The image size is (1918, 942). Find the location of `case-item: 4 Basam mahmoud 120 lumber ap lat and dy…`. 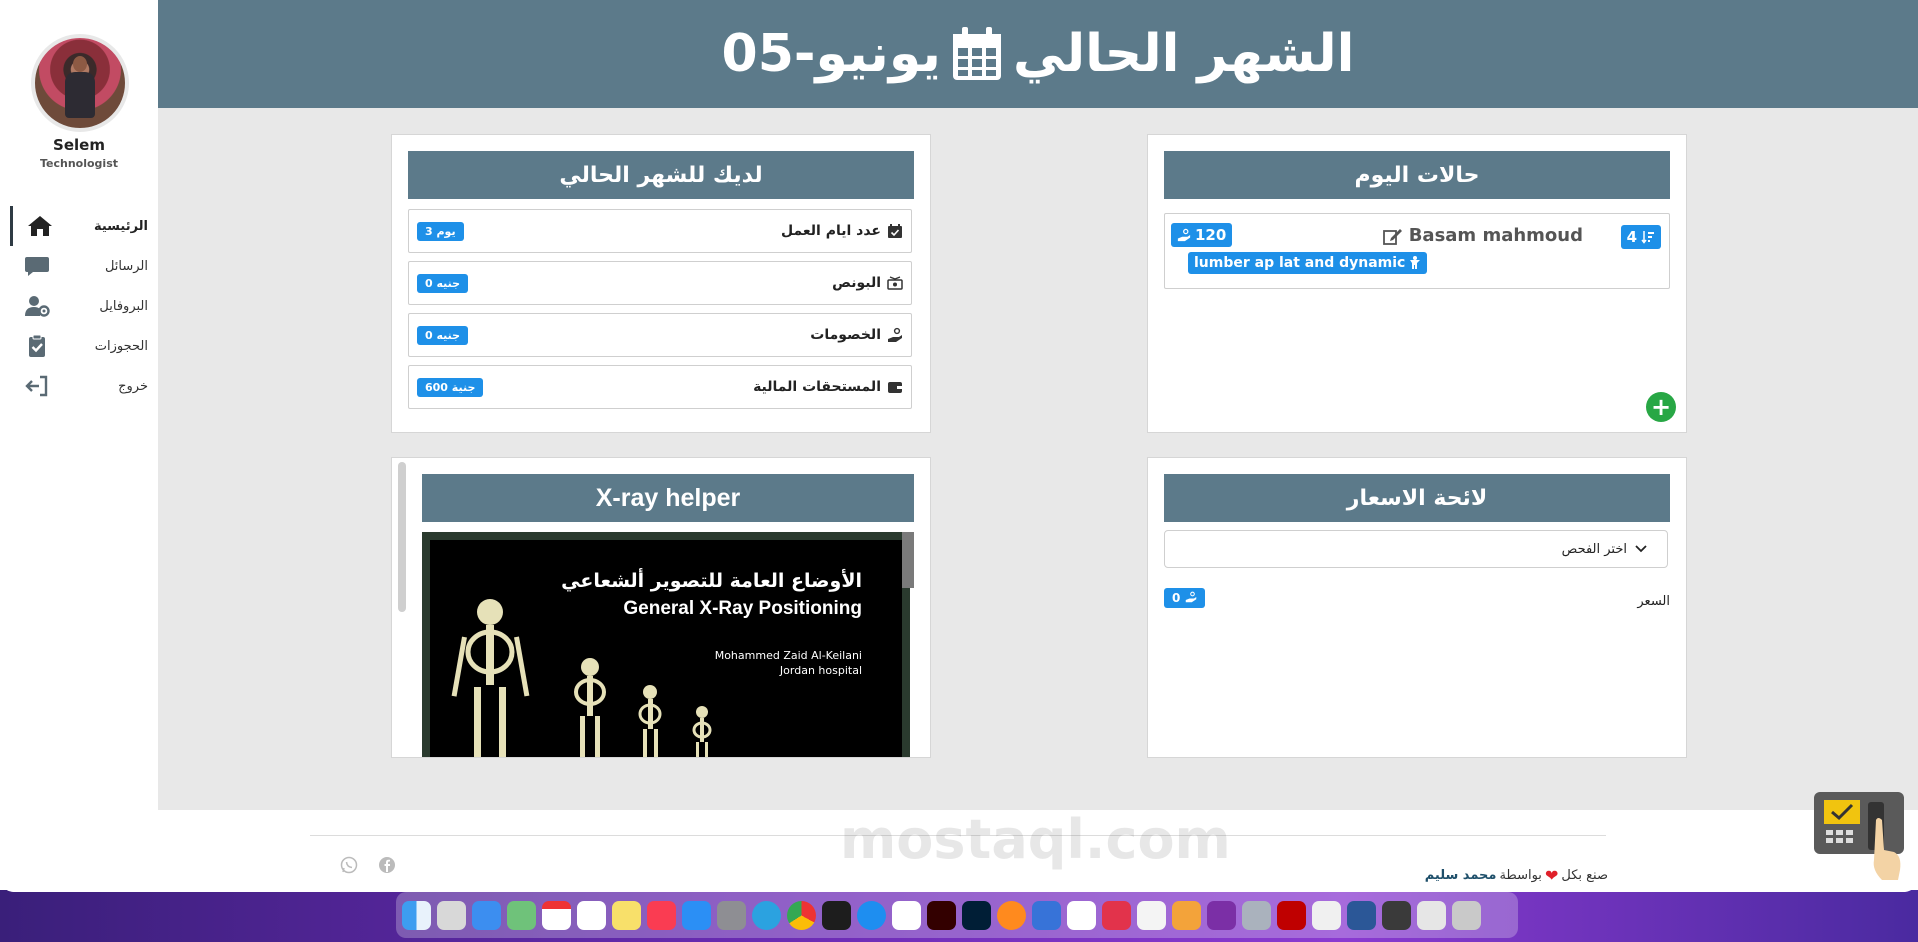

case-item: 4 Basam mahmoud 120 lumber ap lat and dy… is located at coordinates (1417, 251).